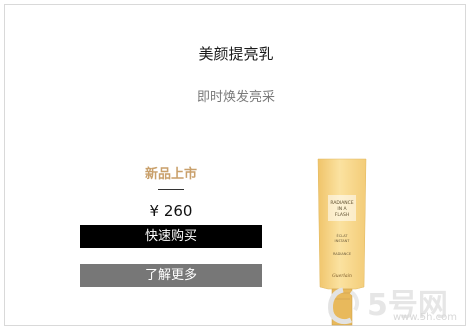 Image resolution: width=473 pixels, height=330 pixels. Describe the element at coordinates (343, 241) in the screenshot. I see `tube-line5: INSTANT` at that location.